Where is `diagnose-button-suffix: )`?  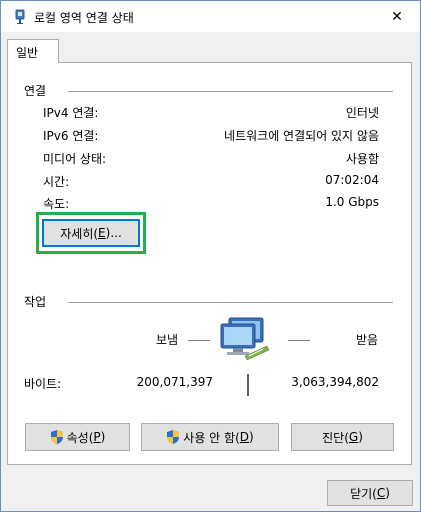 diagnose-button-suffix: ) is located at coordinates (360, 437).